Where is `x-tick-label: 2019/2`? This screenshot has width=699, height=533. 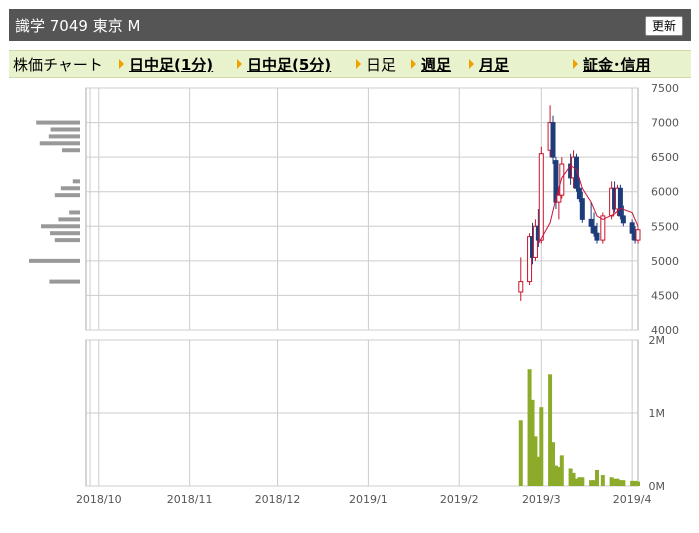 x-tick-label: 2019/2 is located at coordinates (459, 499).